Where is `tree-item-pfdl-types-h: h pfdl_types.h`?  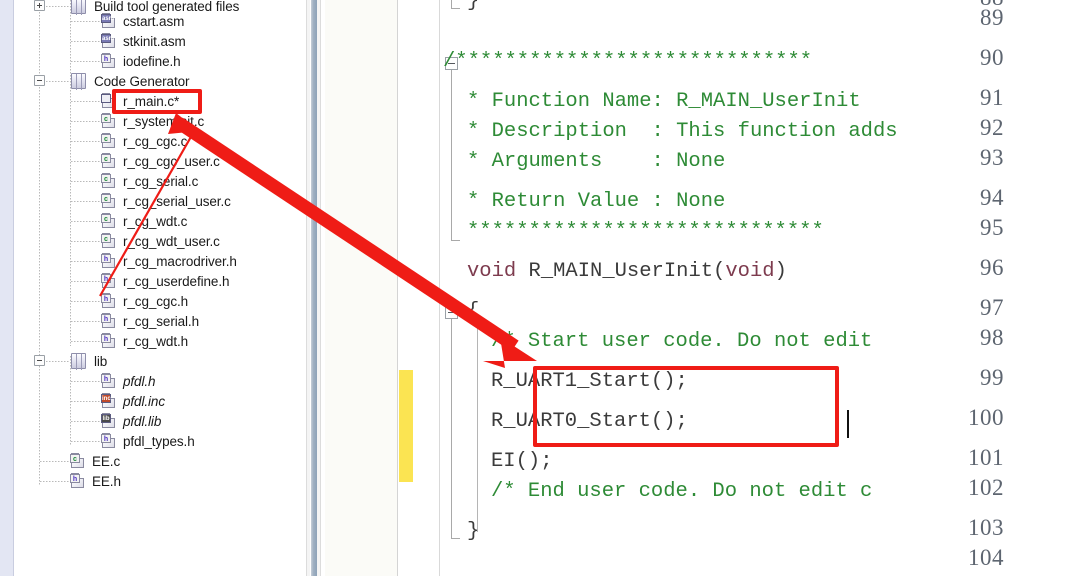 tree-item-pfdl-types-h: h pfdl_types.h is located at coordinates (148, 441).